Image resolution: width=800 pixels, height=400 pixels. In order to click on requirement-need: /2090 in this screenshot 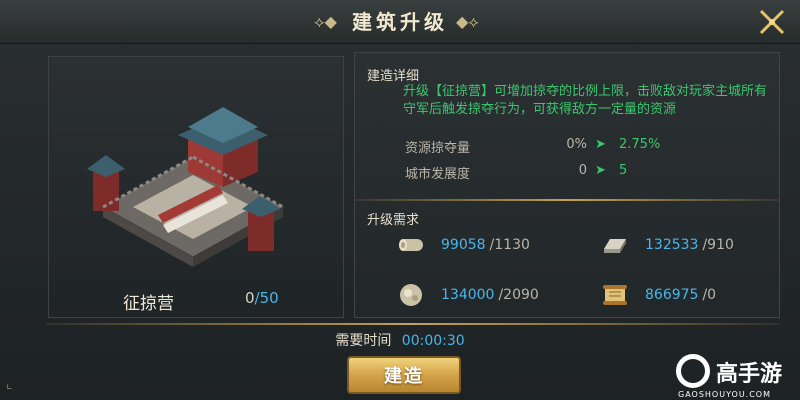, I will do `click(518, 295)`.